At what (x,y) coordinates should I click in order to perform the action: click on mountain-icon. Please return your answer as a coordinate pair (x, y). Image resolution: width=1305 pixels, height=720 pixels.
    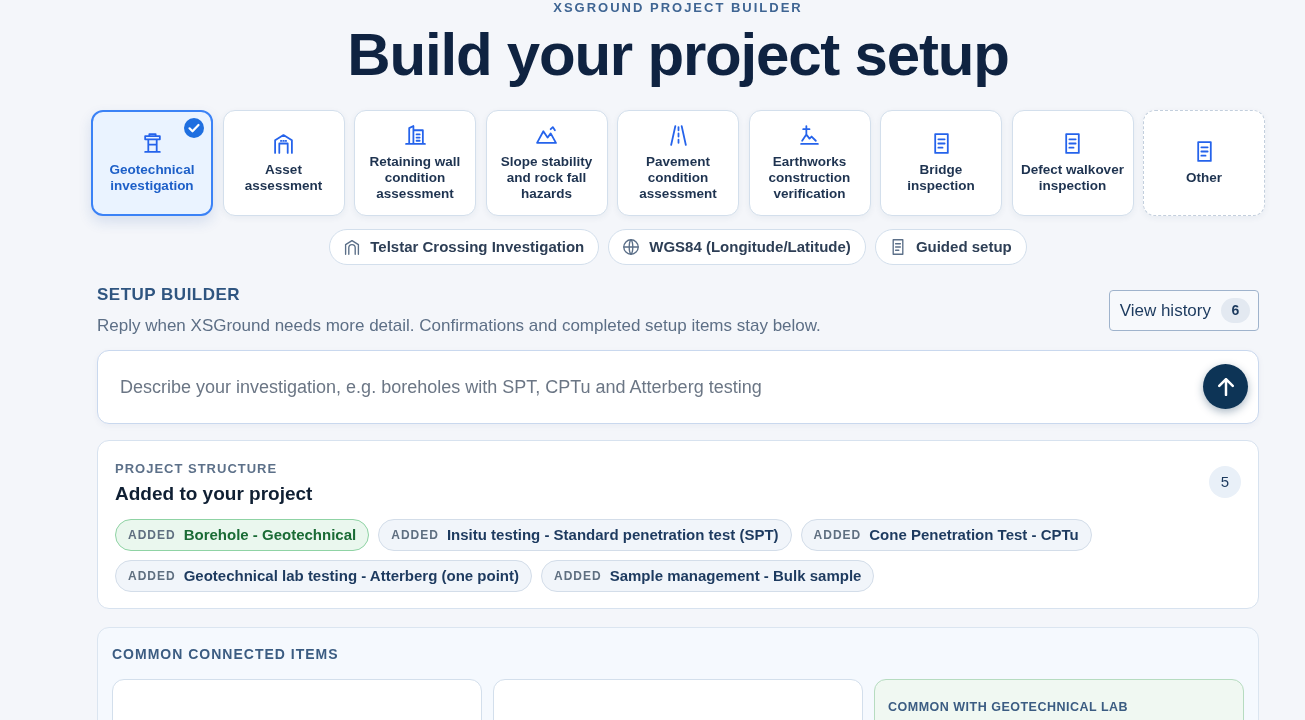
    Looking at the image, I should click on (546, 135).